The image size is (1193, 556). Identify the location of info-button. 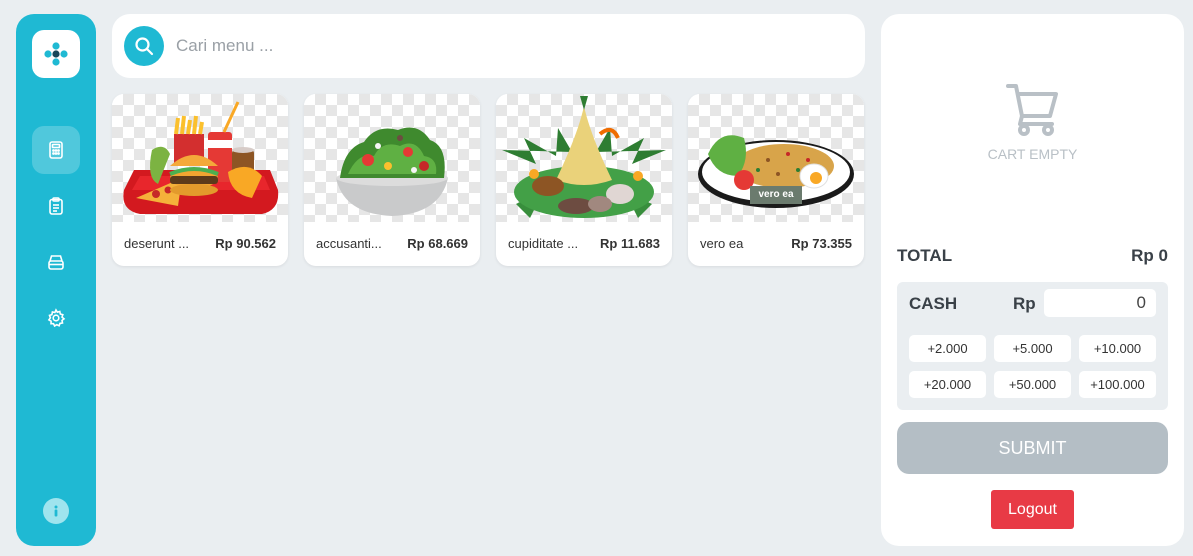
(56, 511).